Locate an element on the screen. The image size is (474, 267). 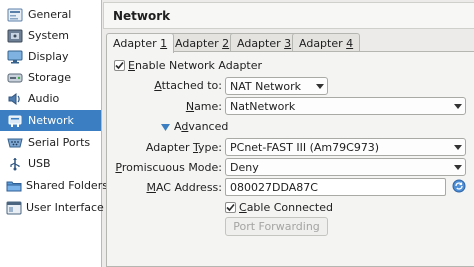
sidebar-item-general: General is located at coordinates (50, 14).